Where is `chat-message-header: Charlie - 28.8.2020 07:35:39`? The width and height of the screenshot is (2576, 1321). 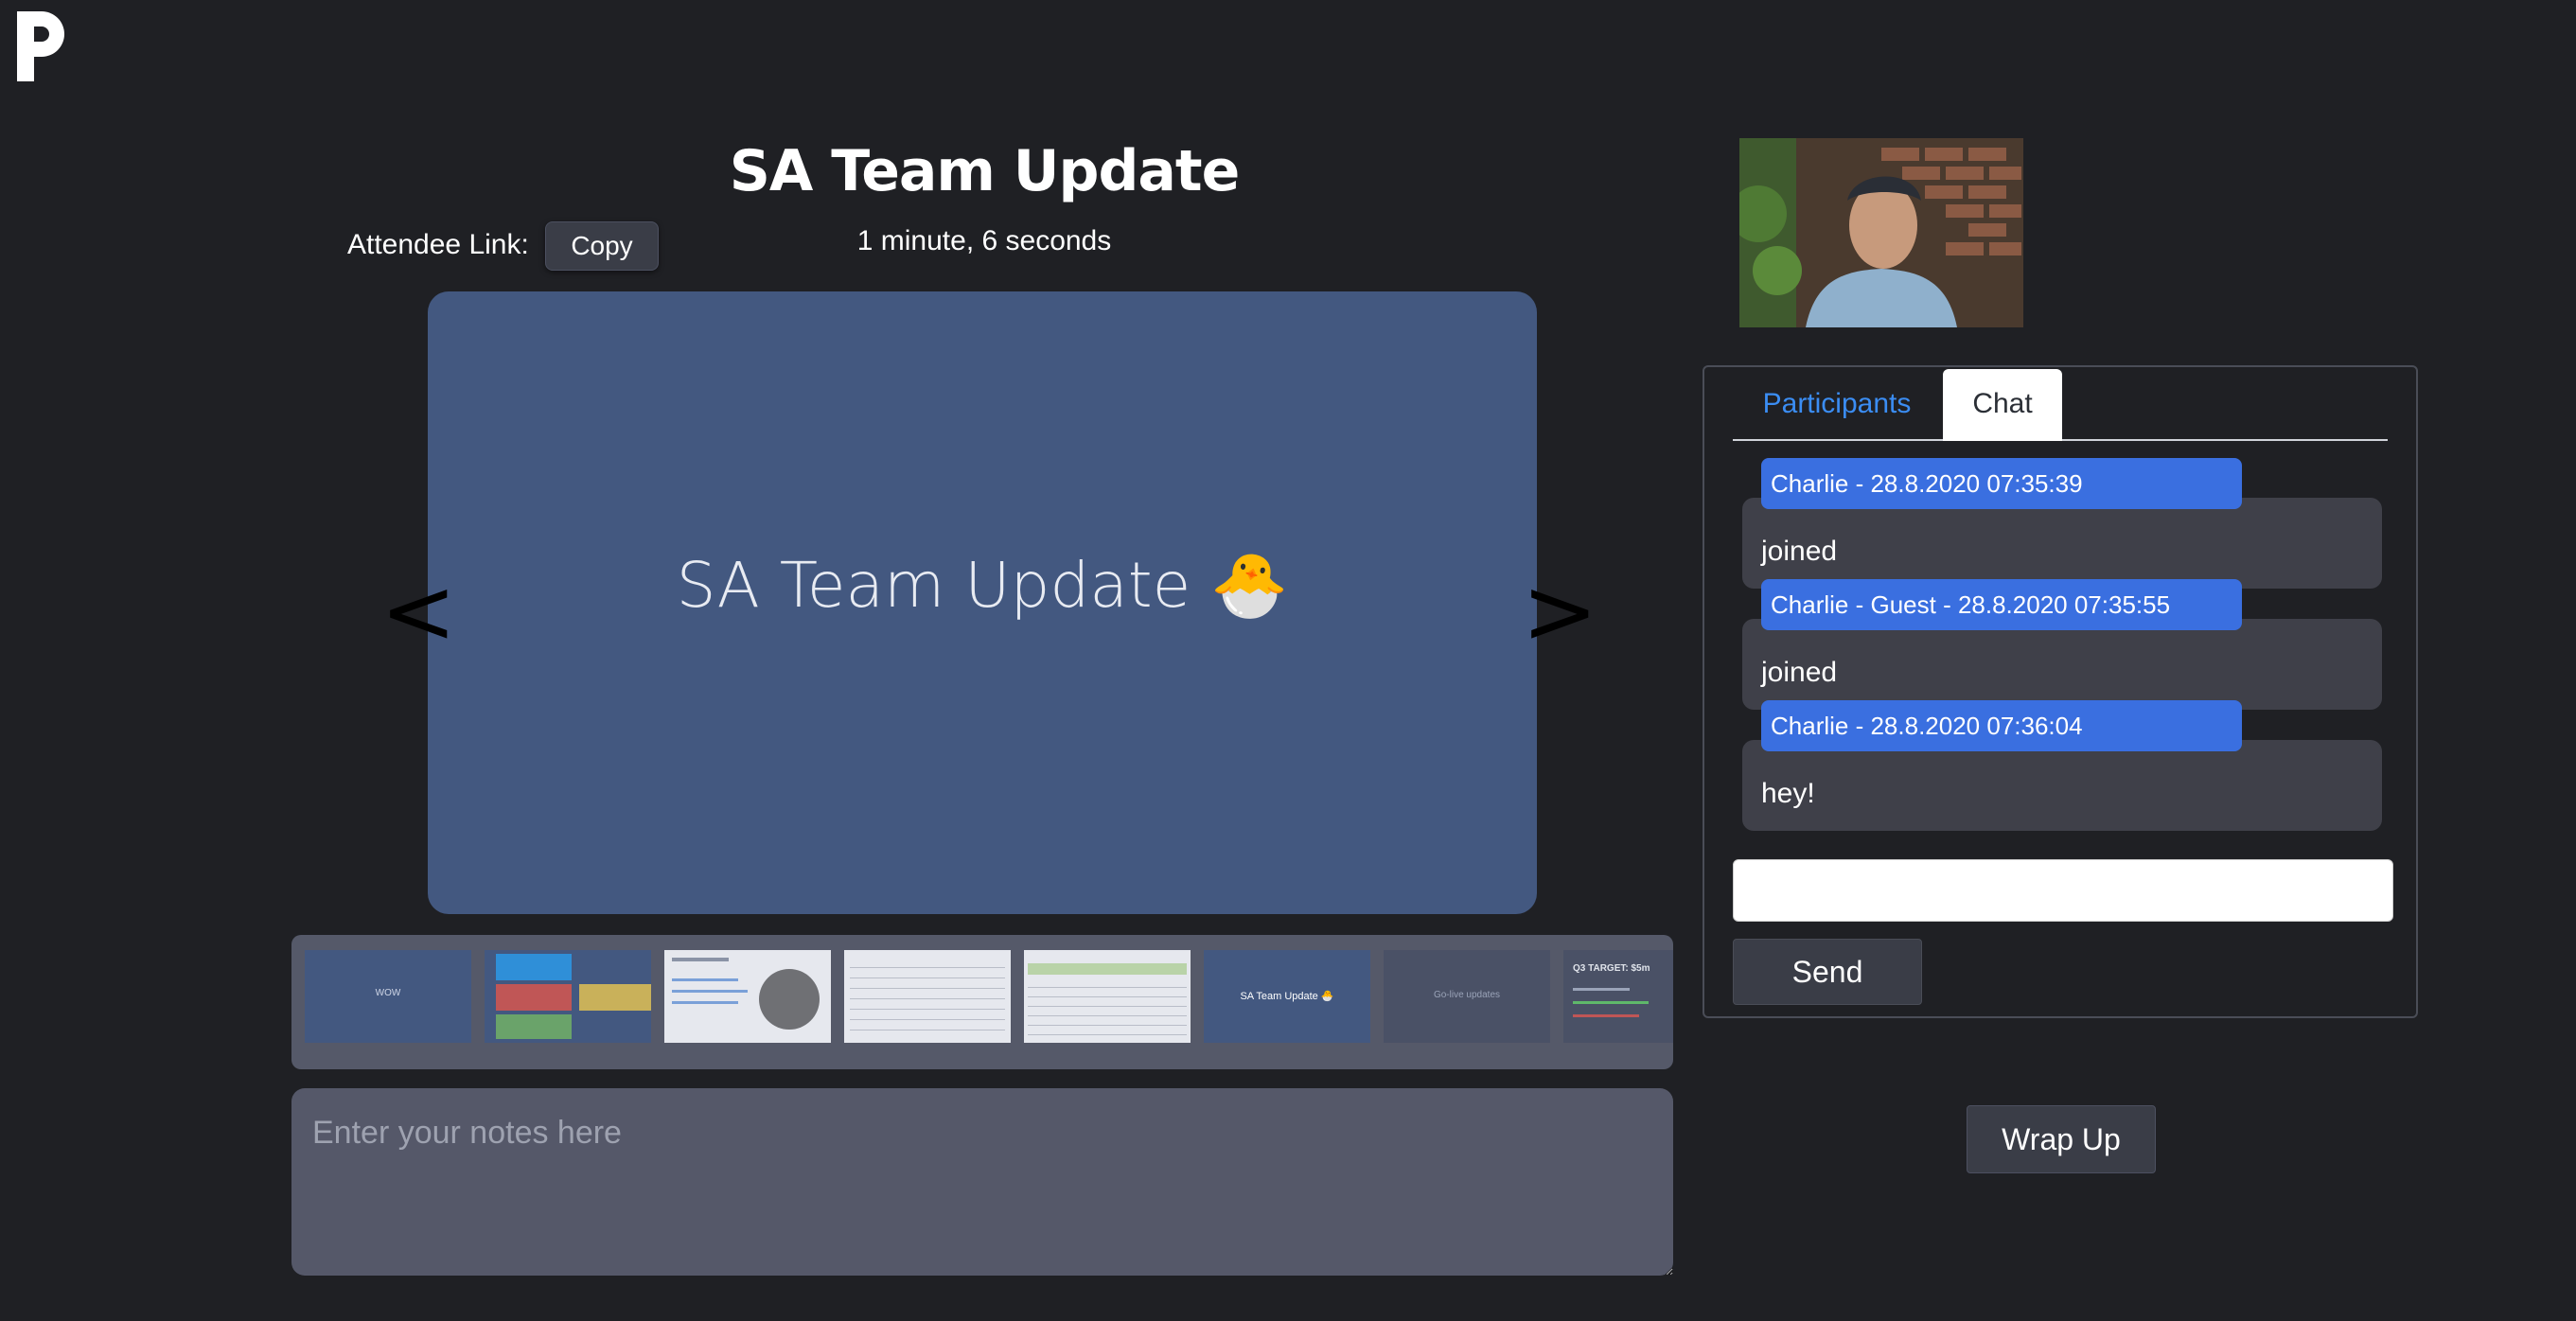
chat-message-header: Charlie - 28.8.2020 07:35:39 is located at coordinates (2001, 484).